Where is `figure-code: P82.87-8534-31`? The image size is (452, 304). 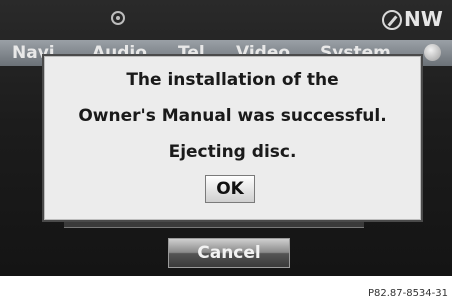 figure-code: P82.87-8534-31 is located at coordinates (407, 293).